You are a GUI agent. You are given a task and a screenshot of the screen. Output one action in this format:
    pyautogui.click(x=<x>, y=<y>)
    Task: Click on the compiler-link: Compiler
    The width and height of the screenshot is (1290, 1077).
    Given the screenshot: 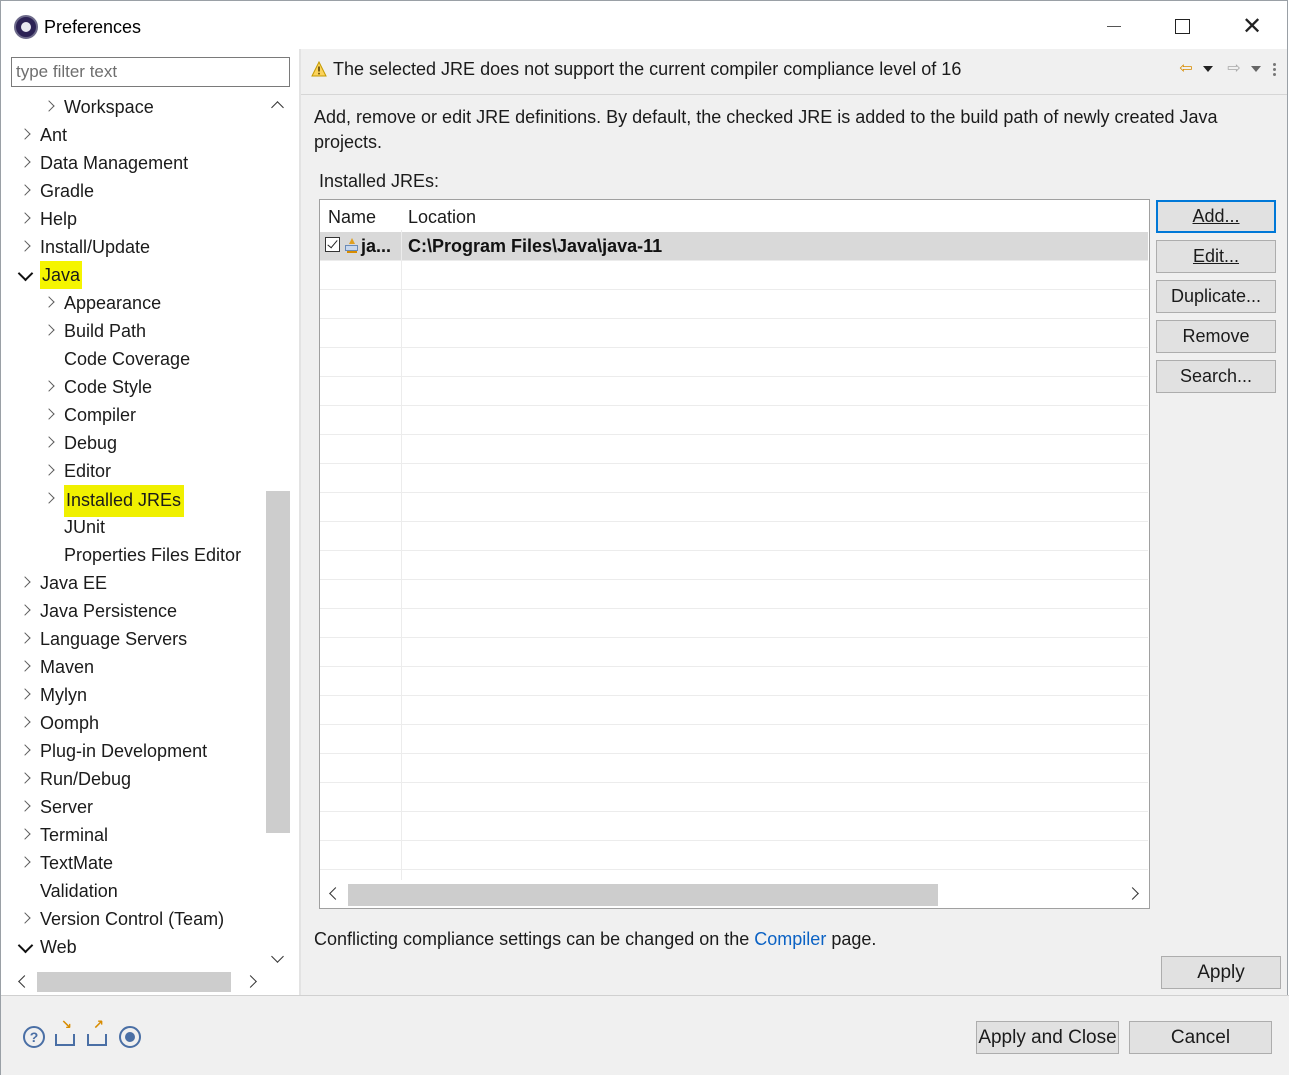 What is the action you would take?
    pyautogui.click(x=790, y=939)
    